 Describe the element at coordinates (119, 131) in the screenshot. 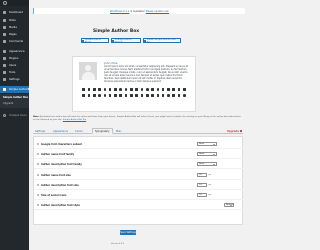

I see `tab-misc: Misc` at that location.